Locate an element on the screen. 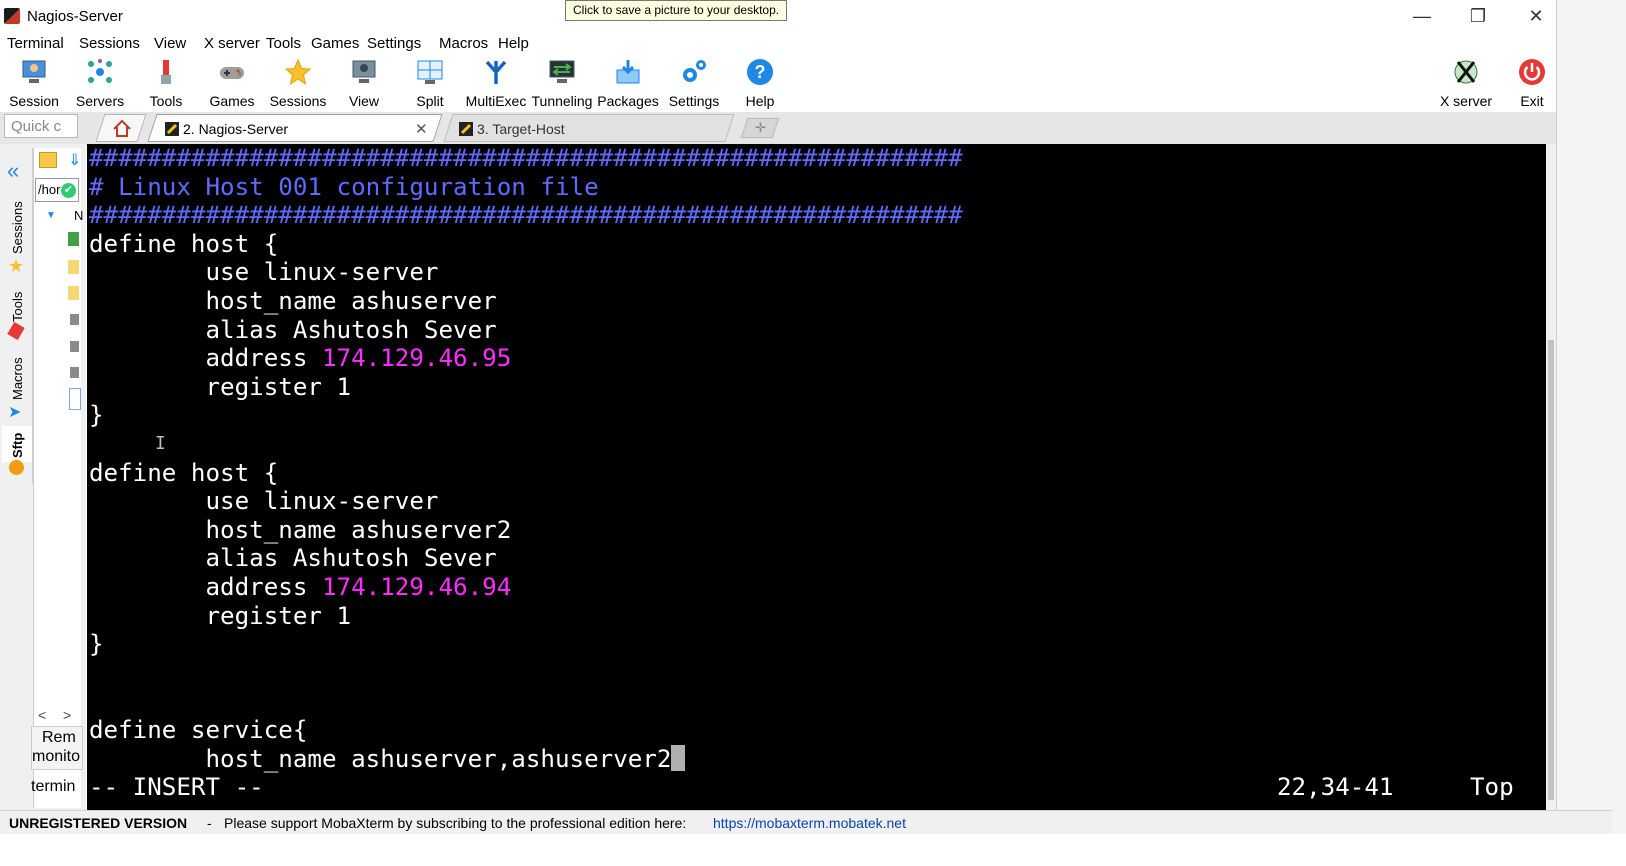 The width and height of the screenshot is (1626, 866). mobaxterm-link: https://mobaxterm.mobatek.net is located at coordinates (809, 823).